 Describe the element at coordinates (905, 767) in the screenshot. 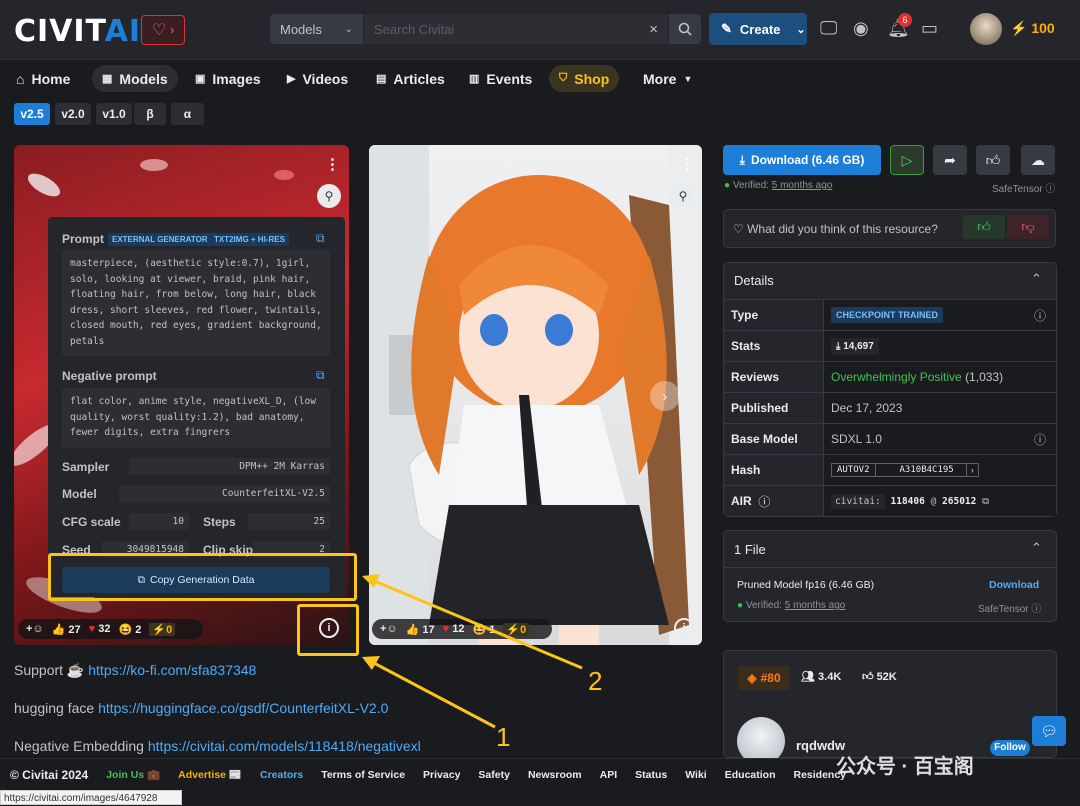

I see `watermark-text: 公众号 · 百宝阁` at that location.